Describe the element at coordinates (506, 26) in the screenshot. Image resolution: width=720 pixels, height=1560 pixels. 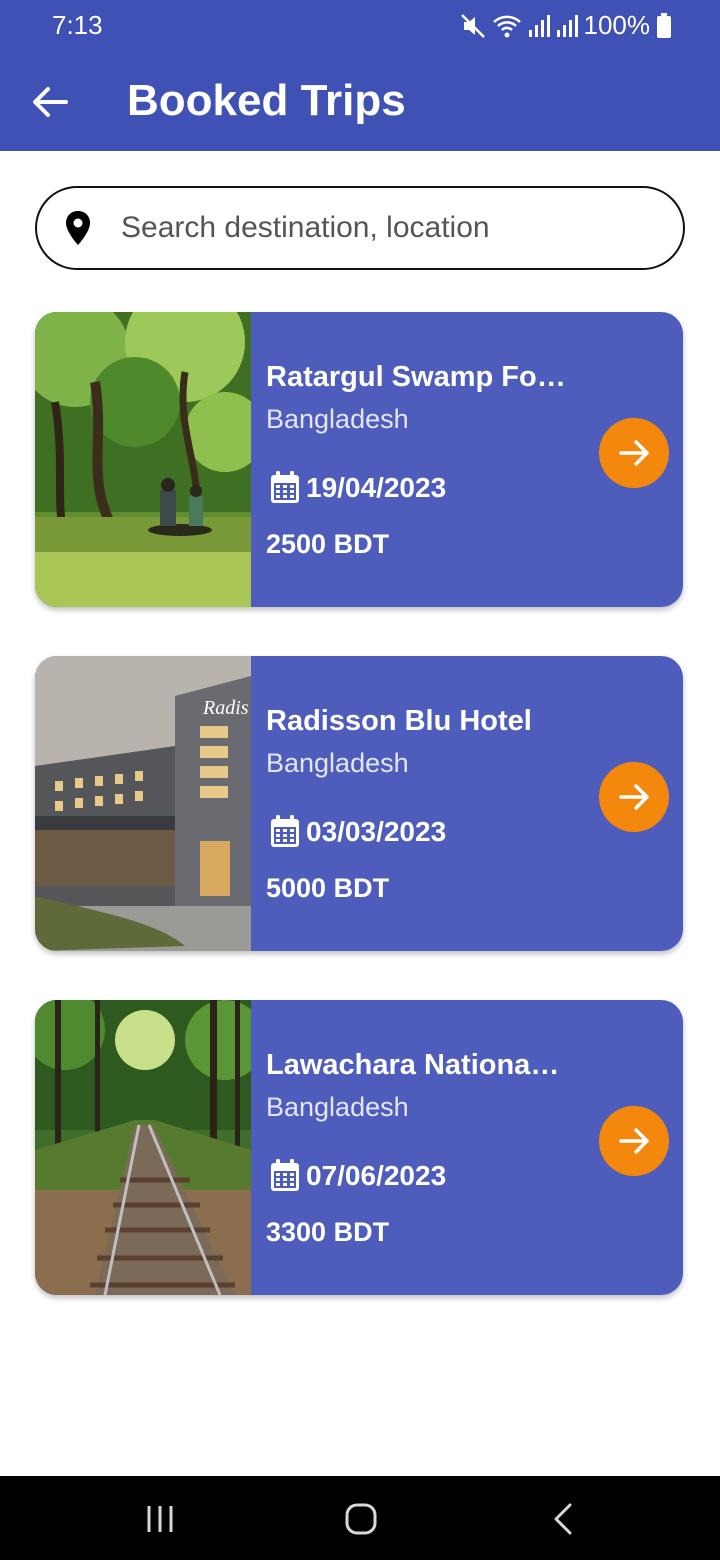
I see `wifi-icon` at that location.